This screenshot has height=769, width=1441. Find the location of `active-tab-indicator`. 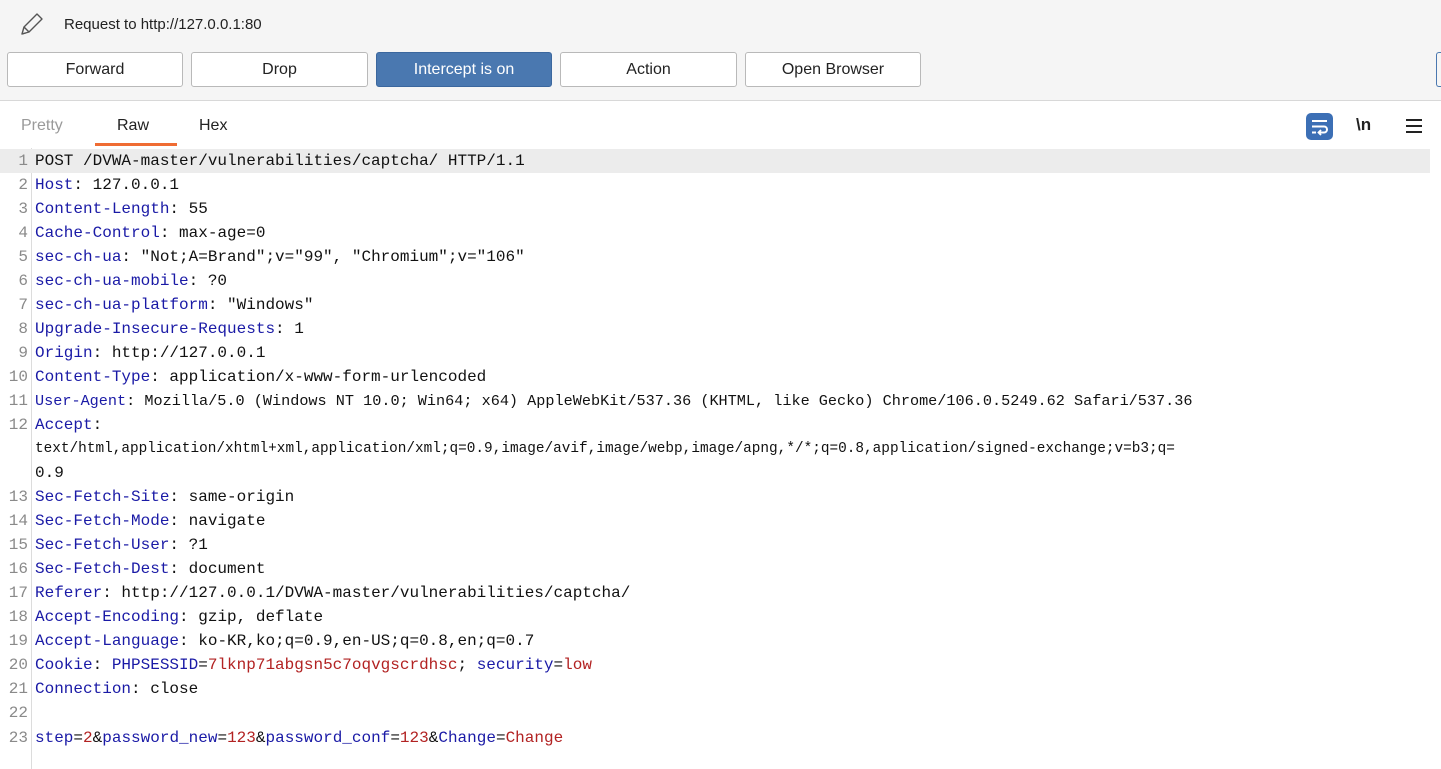

active-tab-indicator is located at coordinates (136, 144).